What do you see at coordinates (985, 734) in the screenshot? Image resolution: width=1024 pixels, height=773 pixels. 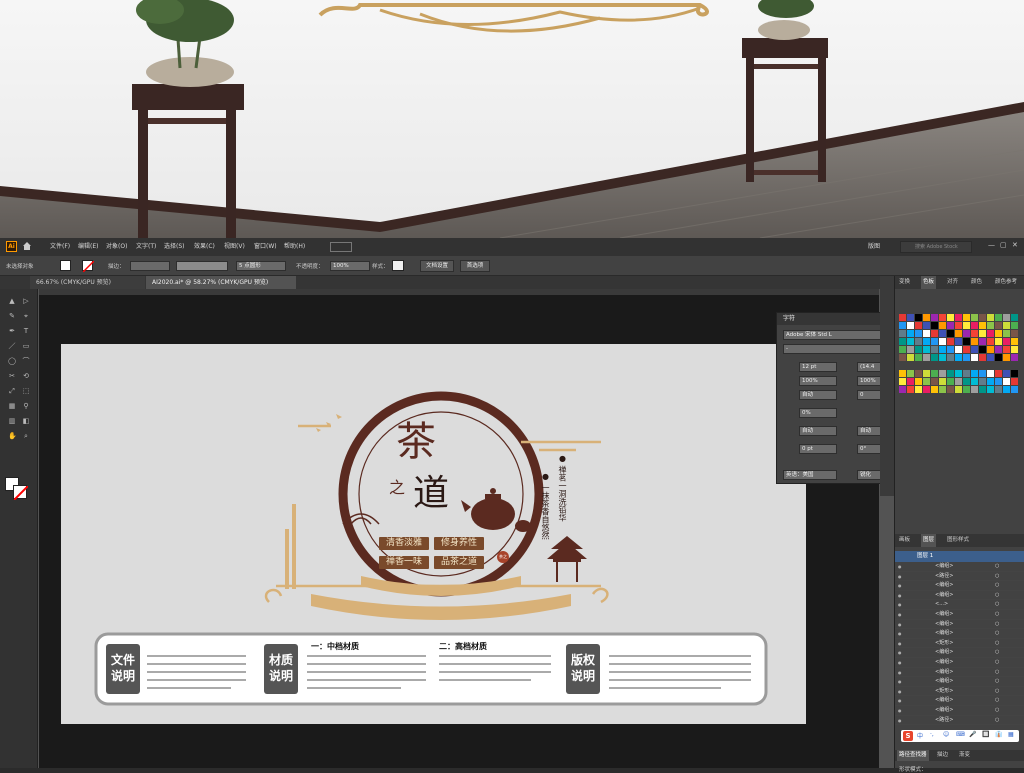 I see `ime-button: 🔲` at bounding box center [985, 734].